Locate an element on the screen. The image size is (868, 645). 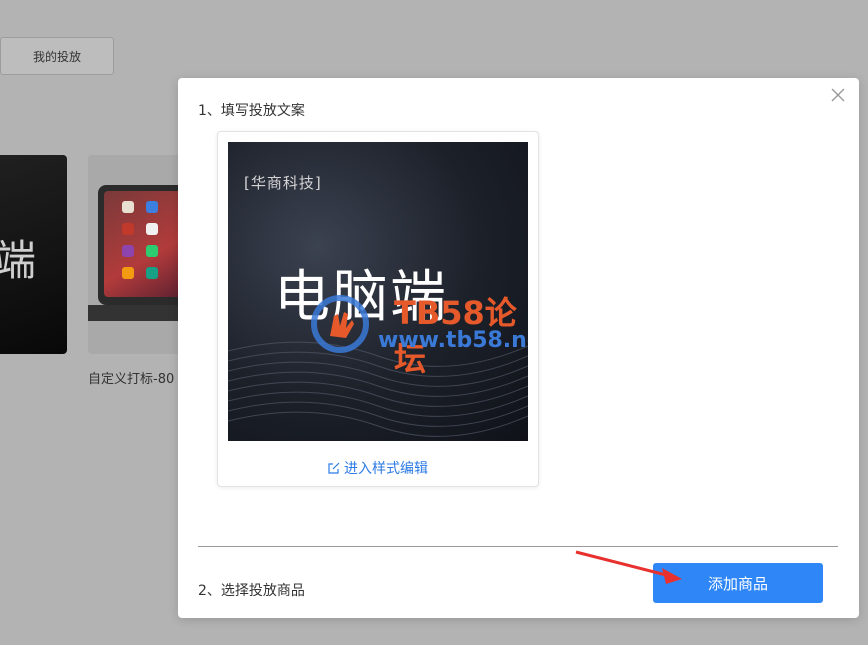
close-icon is located at coordinates (838, 95).